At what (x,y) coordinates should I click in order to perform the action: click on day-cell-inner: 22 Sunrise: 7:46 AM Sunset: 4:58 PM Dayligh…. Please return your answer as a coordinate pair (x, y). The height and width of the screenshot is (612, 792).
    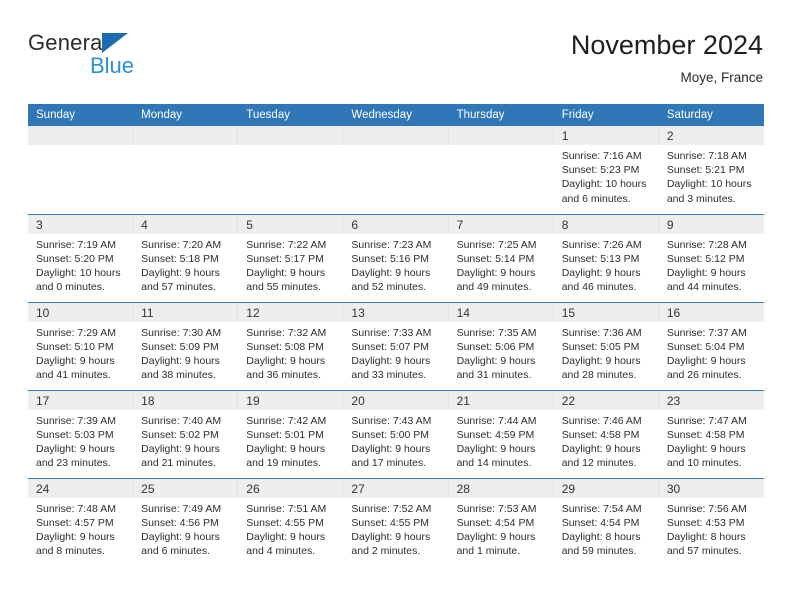
    Looking at the image, I should click on (606, 434).